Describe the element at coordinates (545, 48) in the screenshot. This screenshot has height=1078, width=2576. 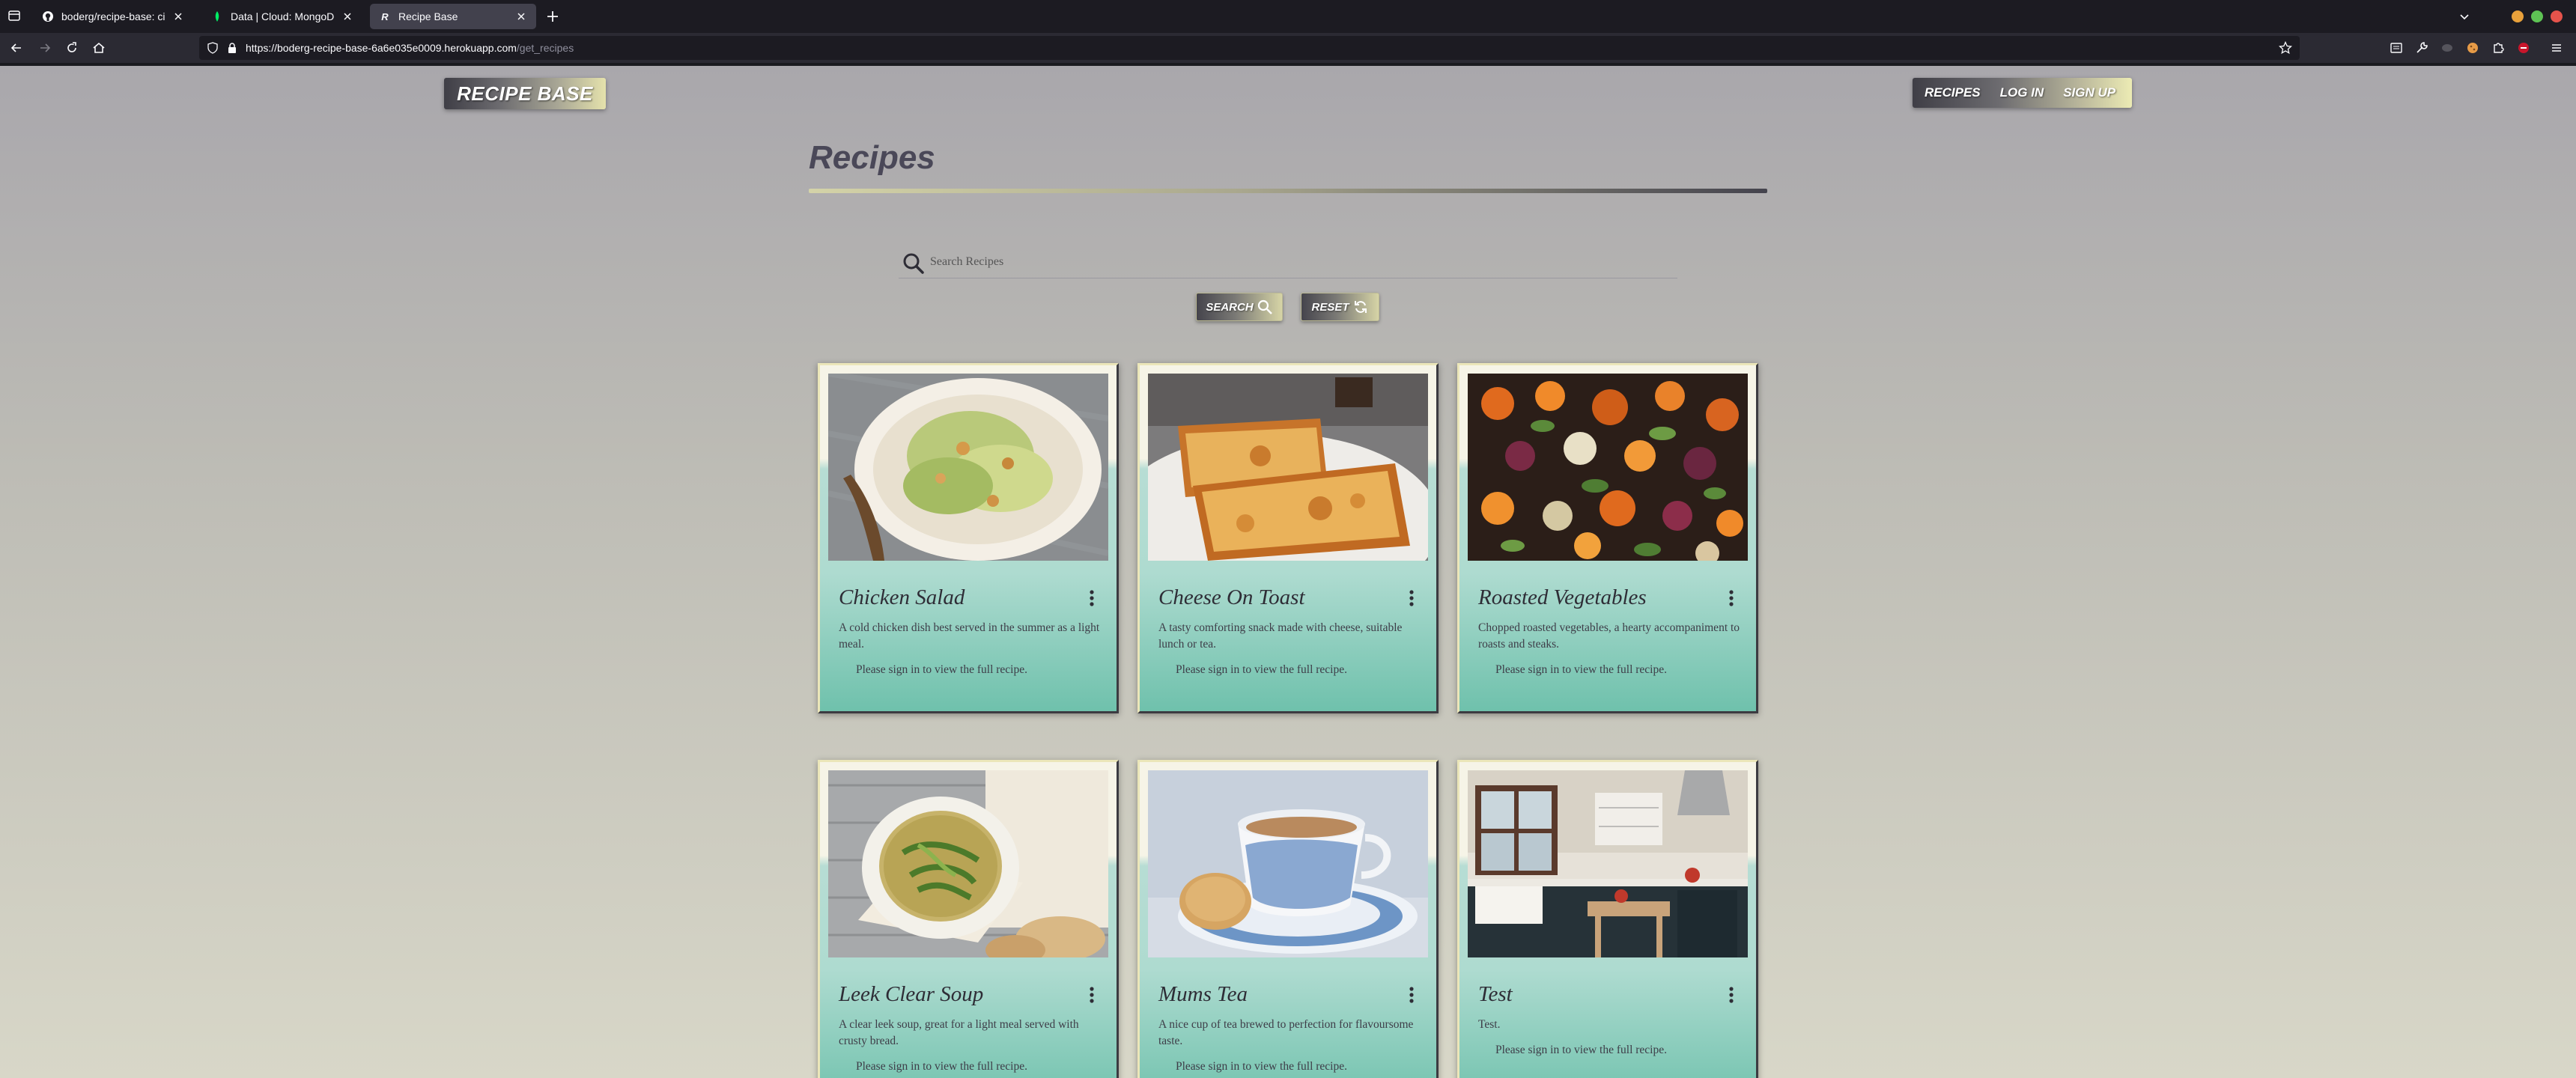
I see `url-path: /get_recipes` at that location.